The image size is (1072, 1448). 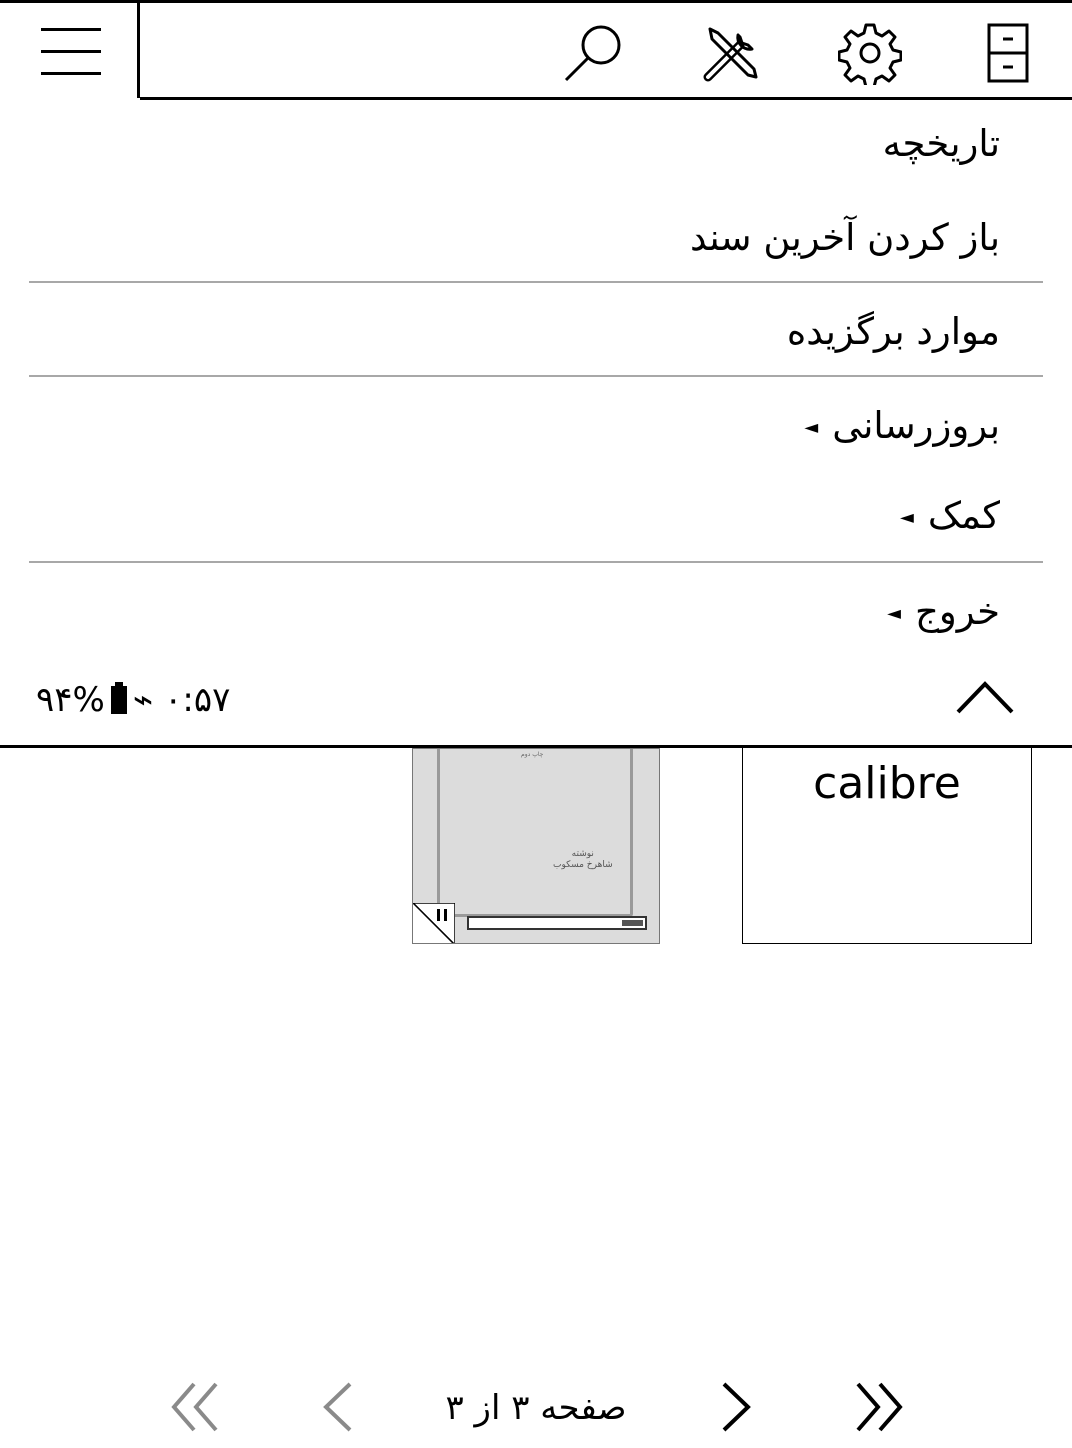 What do you see at coordinates (70, 49) in the screenshot?
I see `hamburger-menu-icon` at bounding box center [70, 49].